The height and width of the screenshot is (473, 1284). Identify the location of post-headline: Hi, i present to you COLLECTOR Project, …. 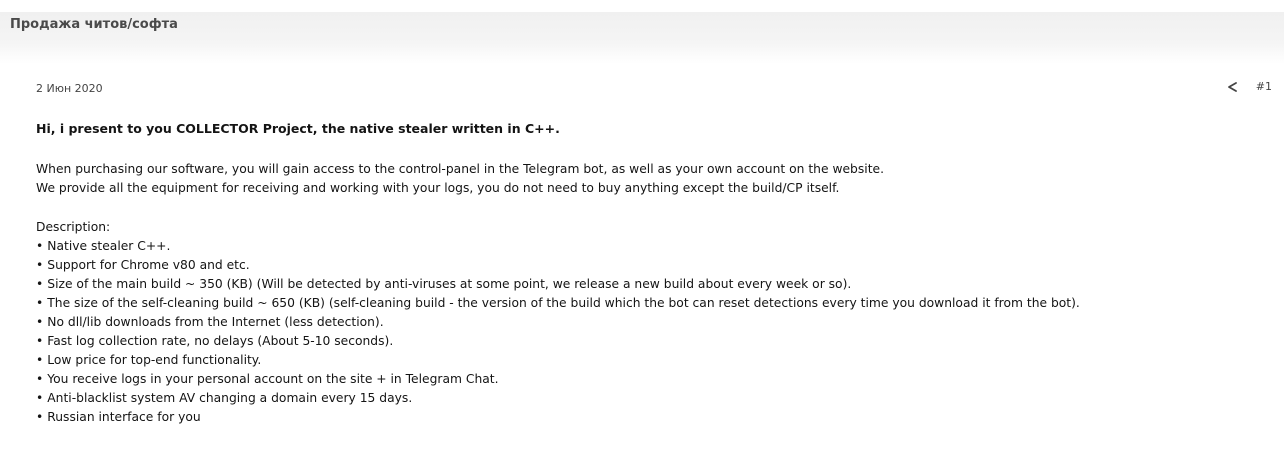
(298, 128).